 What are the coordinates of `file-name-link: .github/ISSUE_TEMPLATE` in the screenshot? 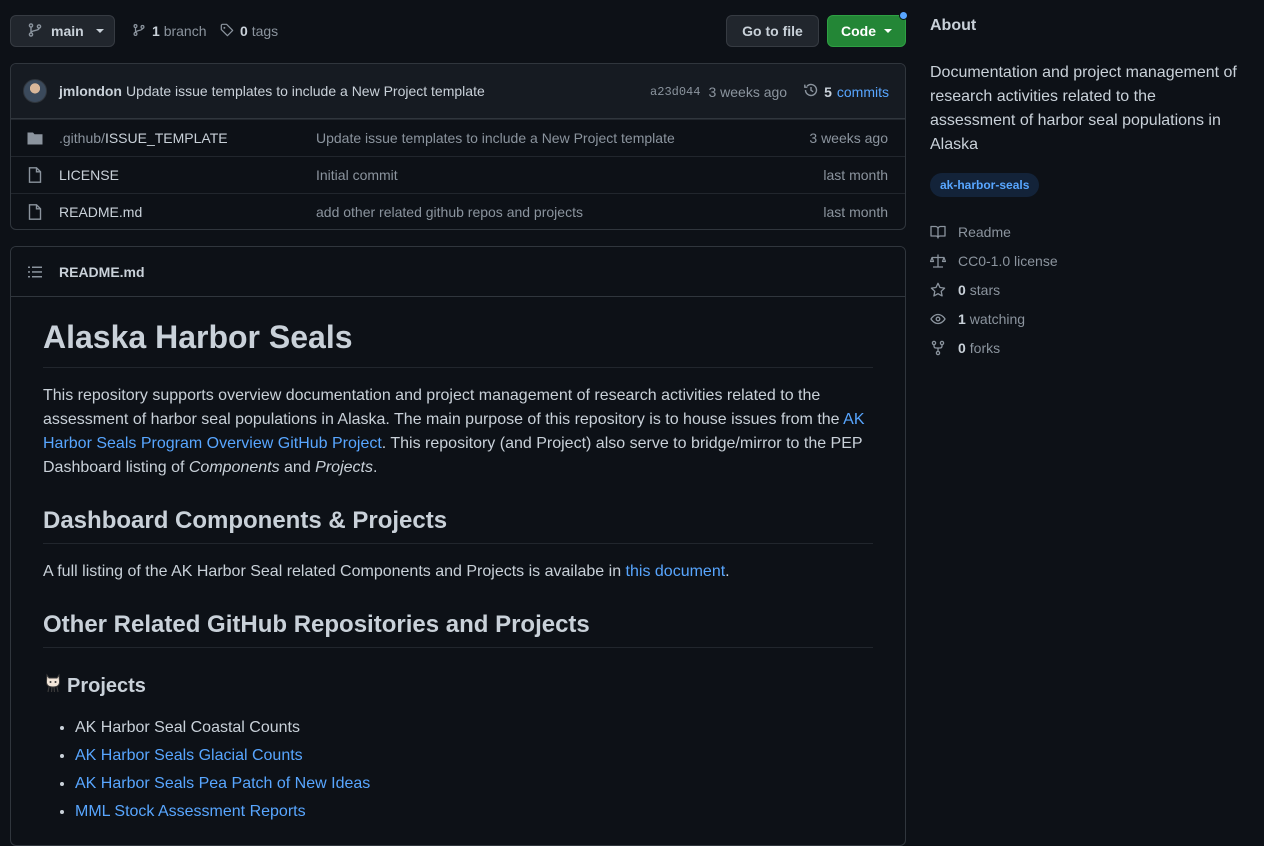 It's located at (187, 138).